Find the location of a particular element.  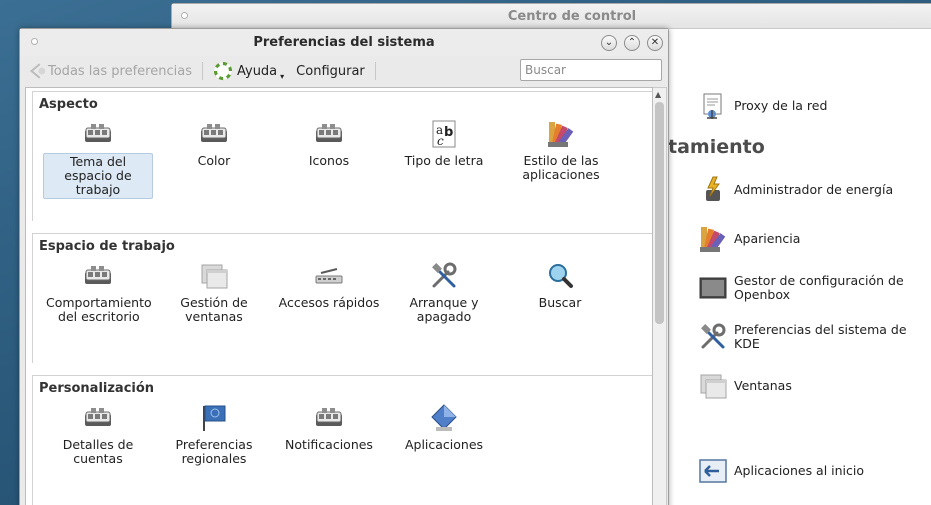

pref-startup-shutdown: Arranque y apagado is located at coordinates (444, 292).